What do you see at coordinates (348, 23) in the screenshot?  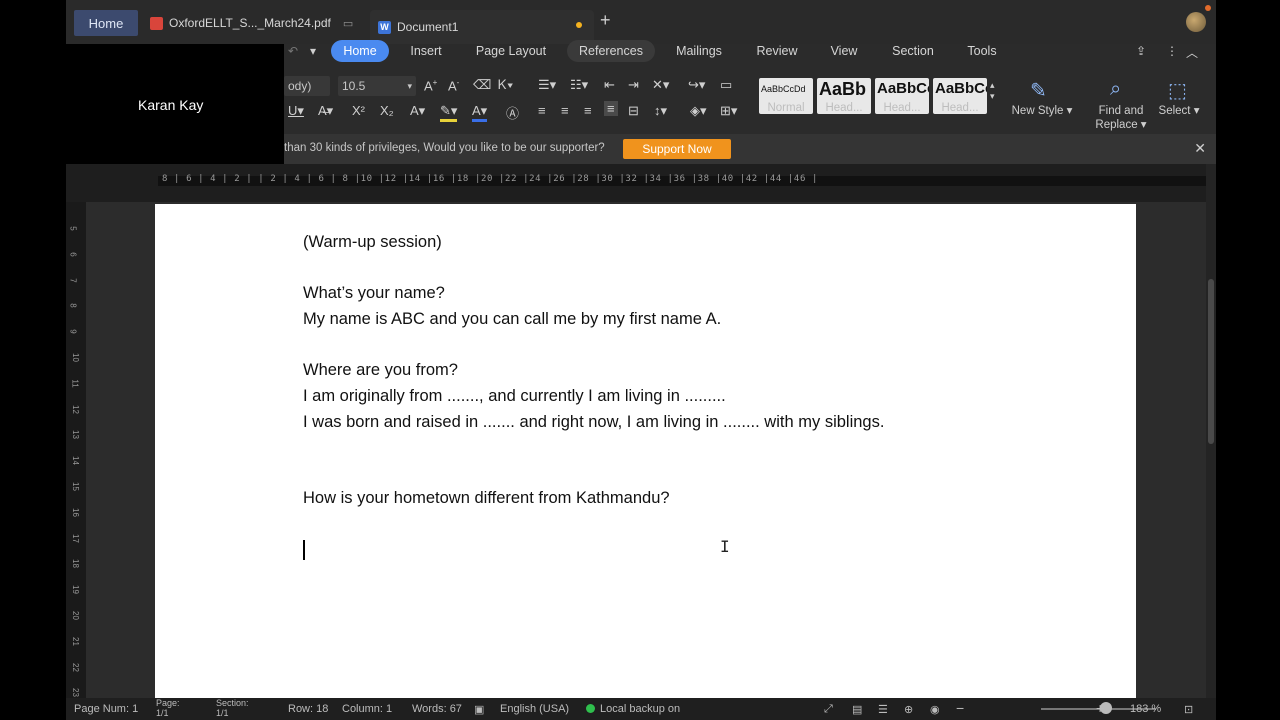 I see `monitor-icon: ▭` at bounding box center [348, 23].